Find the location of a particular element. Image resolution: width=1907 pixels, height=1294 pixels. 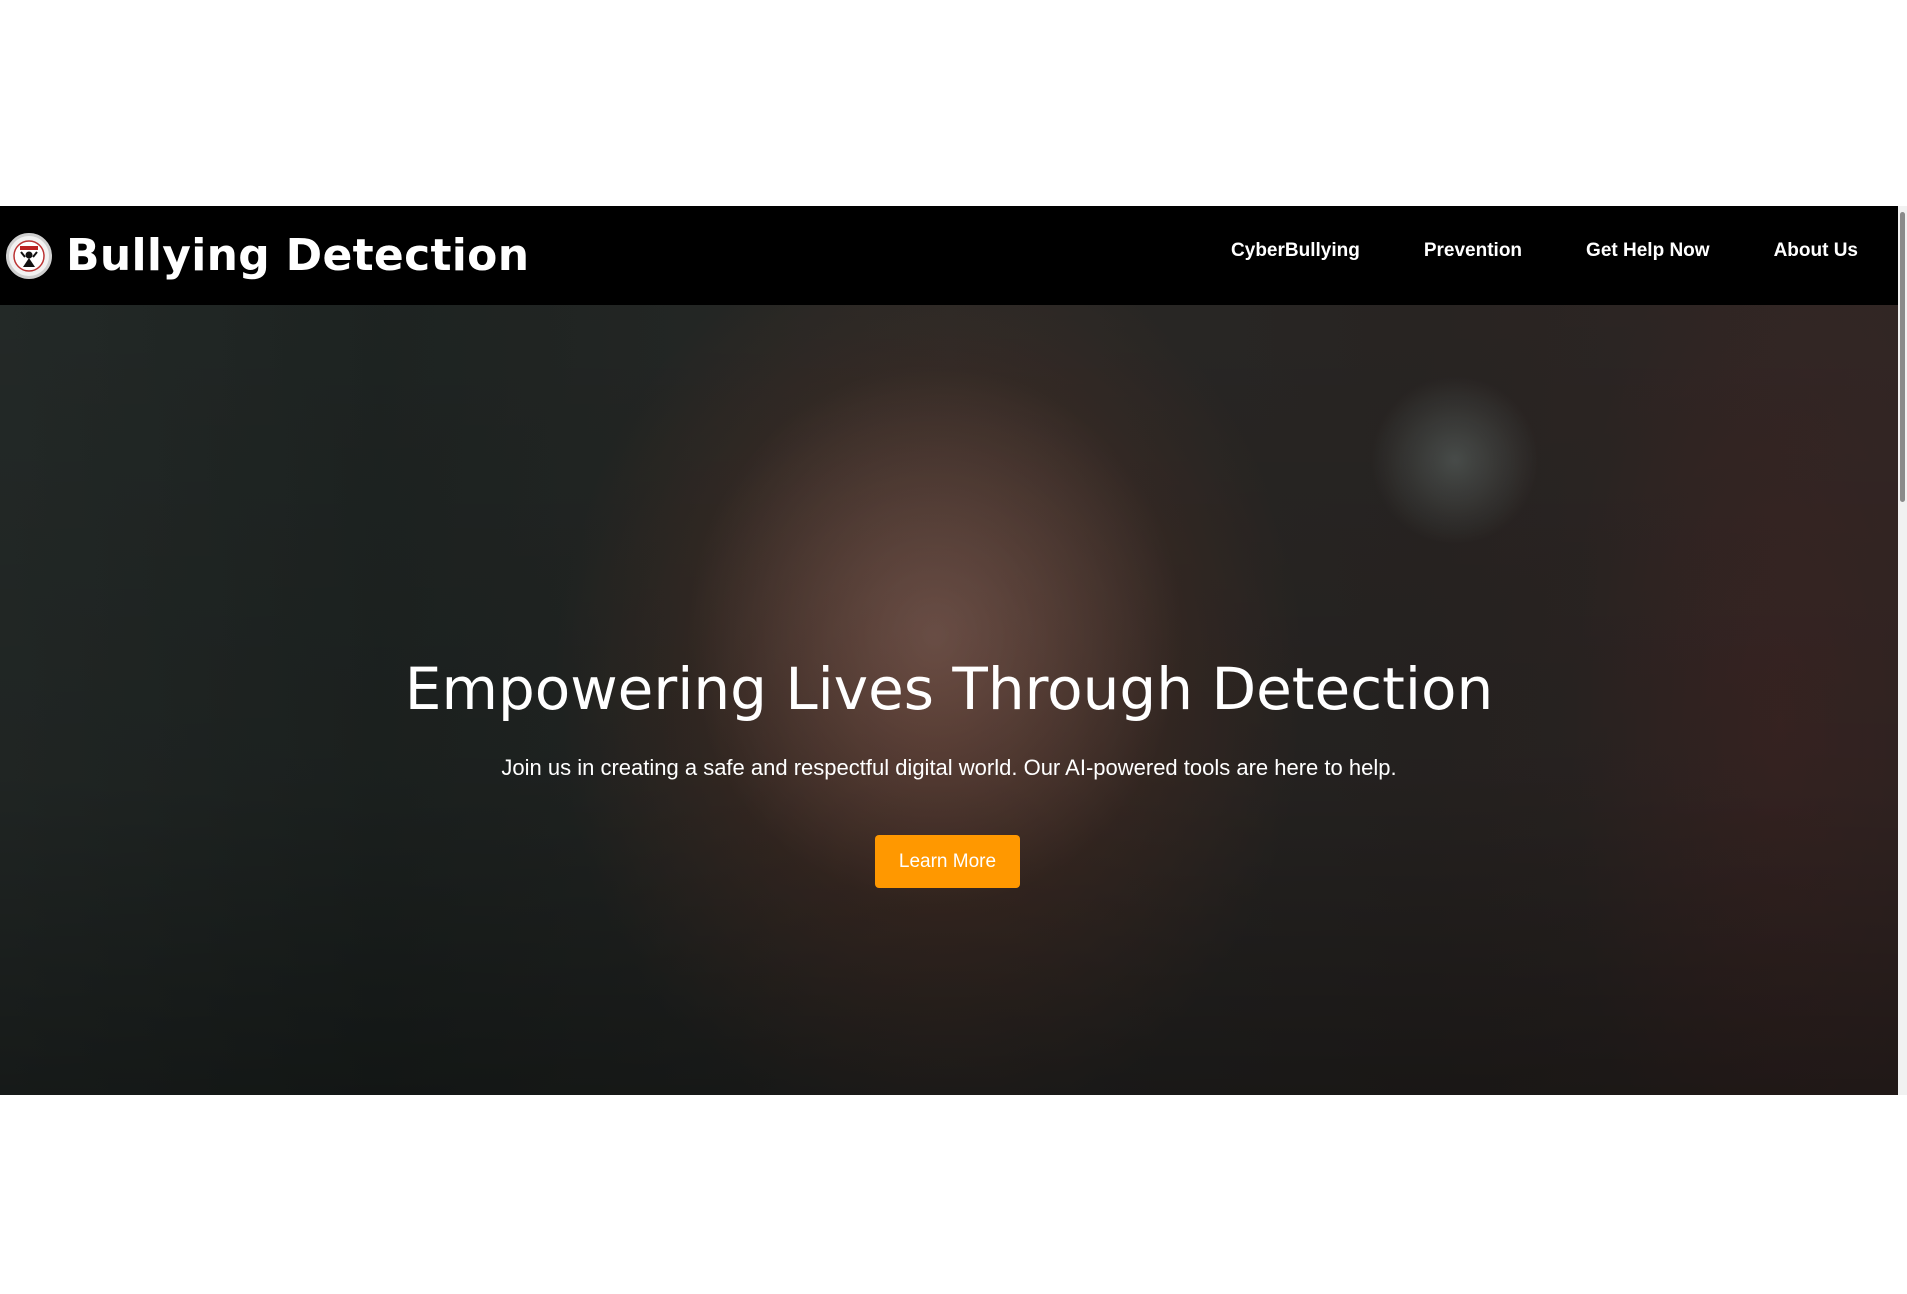

nav-link-cyberbullying: CyberBullying is located at coordinates (1295, 251).